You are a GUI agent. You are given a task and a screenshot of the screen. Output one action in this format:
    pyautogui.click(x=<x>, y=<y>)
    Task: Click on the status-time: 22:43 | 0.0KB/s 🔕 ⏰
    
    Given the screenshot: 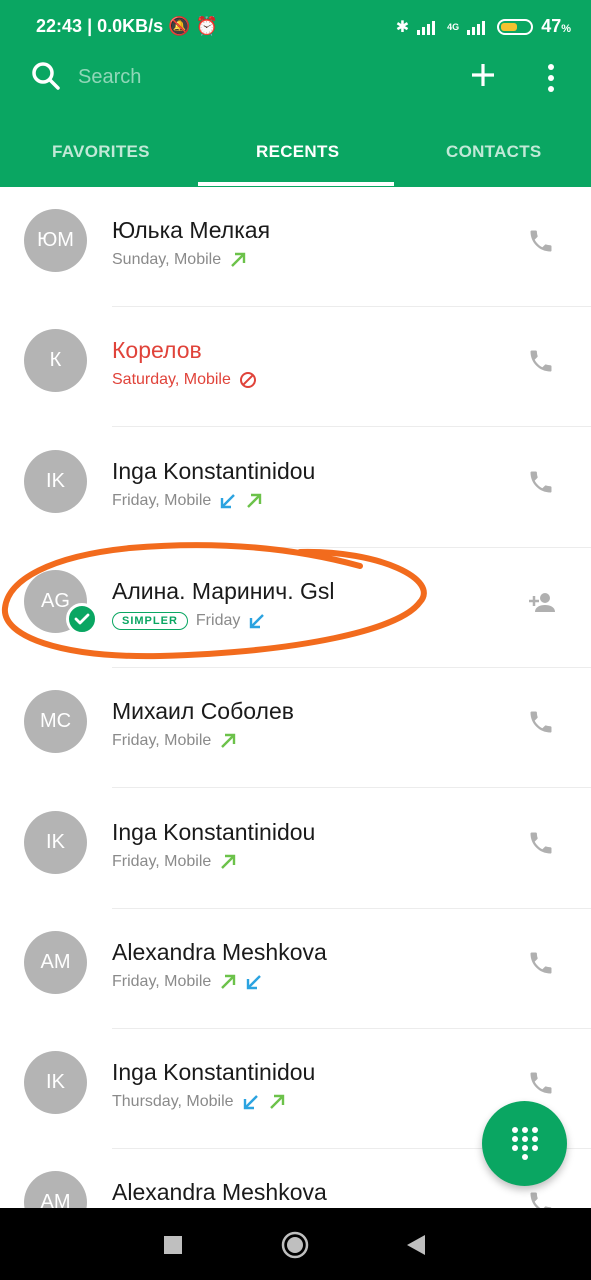 What is the action you would take?
    pyautogui.click(x=127, y=26)
    